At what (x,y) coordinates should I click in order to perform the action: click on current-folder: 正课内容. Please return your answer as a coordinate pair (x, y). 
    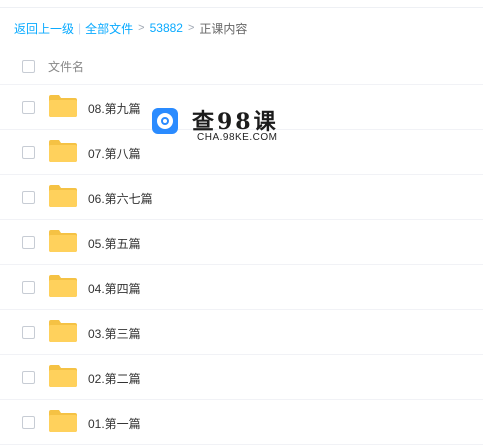
    Looking at the image, I should click on (223, 28).